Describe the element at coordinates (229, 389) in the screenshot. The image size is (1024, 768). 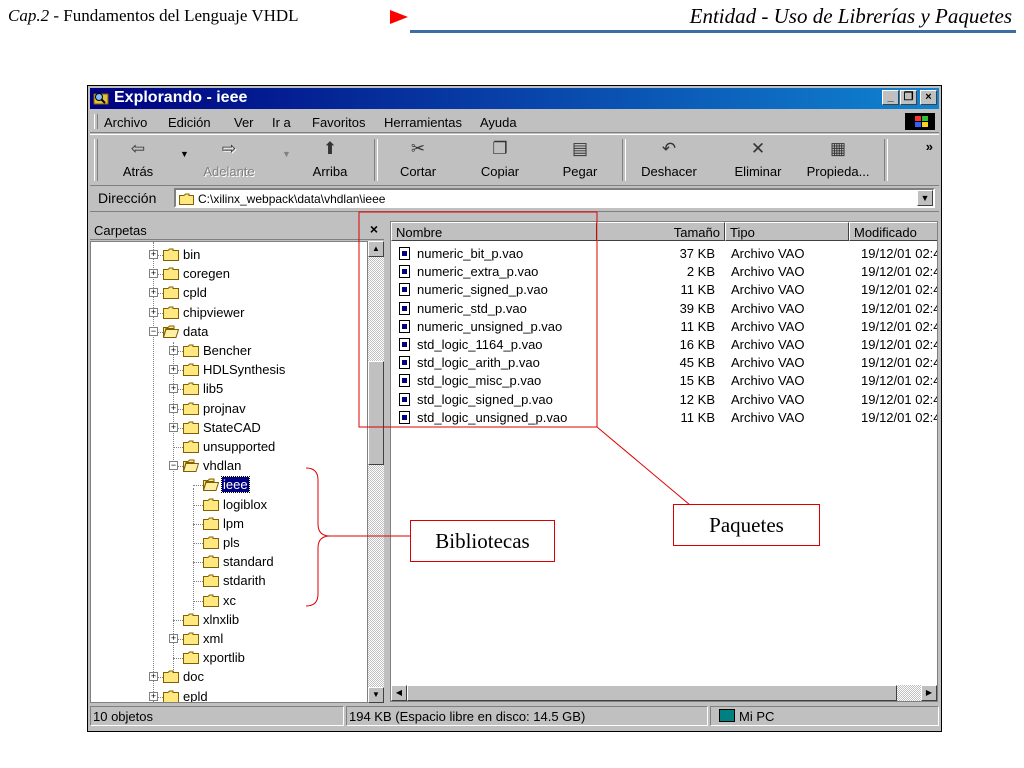
I see `tree-folder-item: + lib5` at that location.